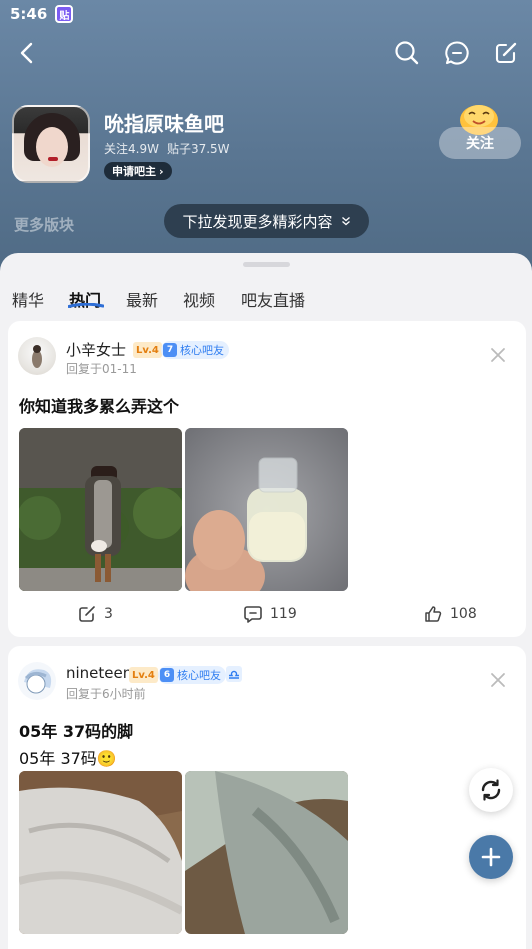 Image resolution: width=532 pixels, height=949 pixels. Describe the element at coordinates (161, 171) in the screenshot. I see `chevron-right-icon: ›` at that location.